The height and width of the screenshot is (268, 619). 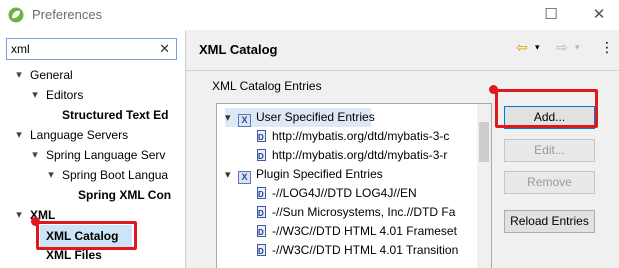 I want to click on tree-item-label: Spring Language Serv, so click(x=106, y=155).